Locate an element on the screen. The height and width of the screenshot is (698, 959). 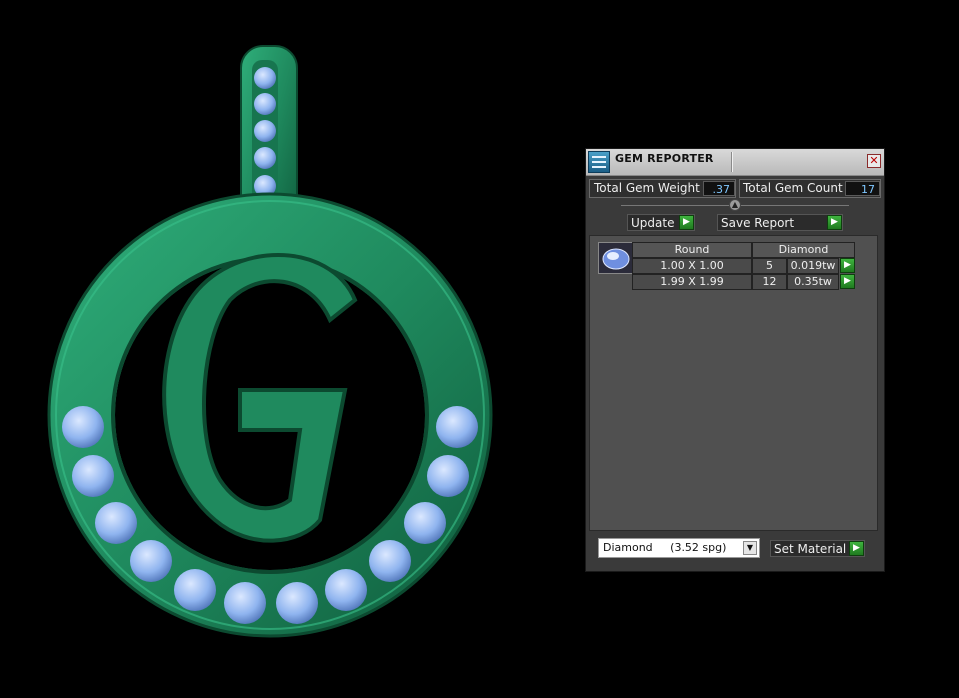
chevron-down-icon: ▼ is located at coordinates (750, 548).